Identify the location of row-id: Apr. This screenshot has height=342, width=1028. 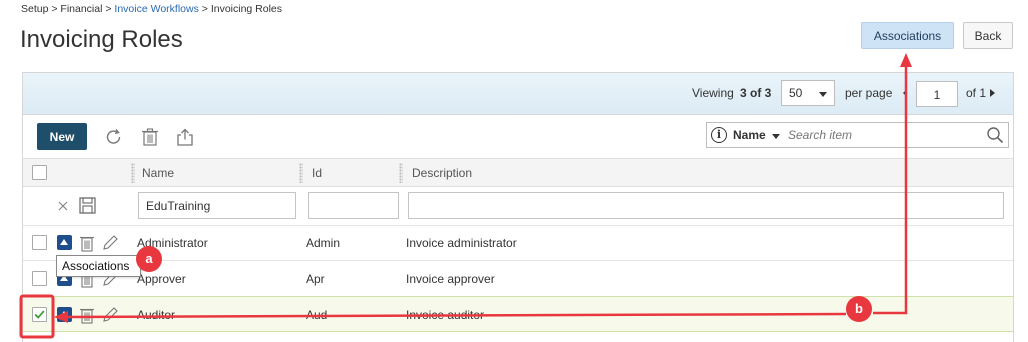
(315, 279).